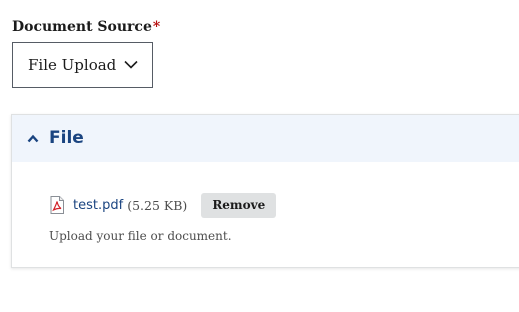 Image resolution: width=519 pixels, height=312 pixels. Describe the element at coordinates (131, 64) in the screenshot. I see `chevron-down-icon` at that location.